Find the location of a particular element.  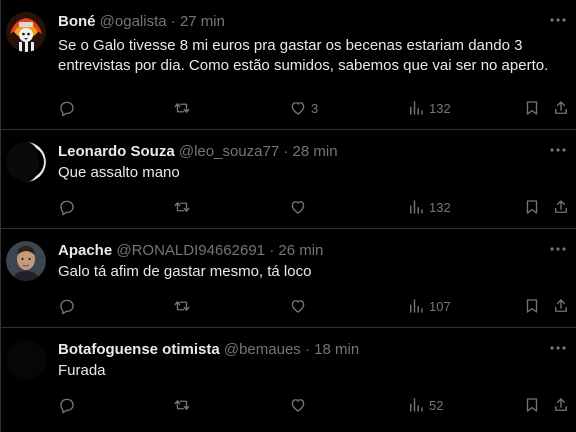

views-button: 107 is located at coordinates (429, 306).